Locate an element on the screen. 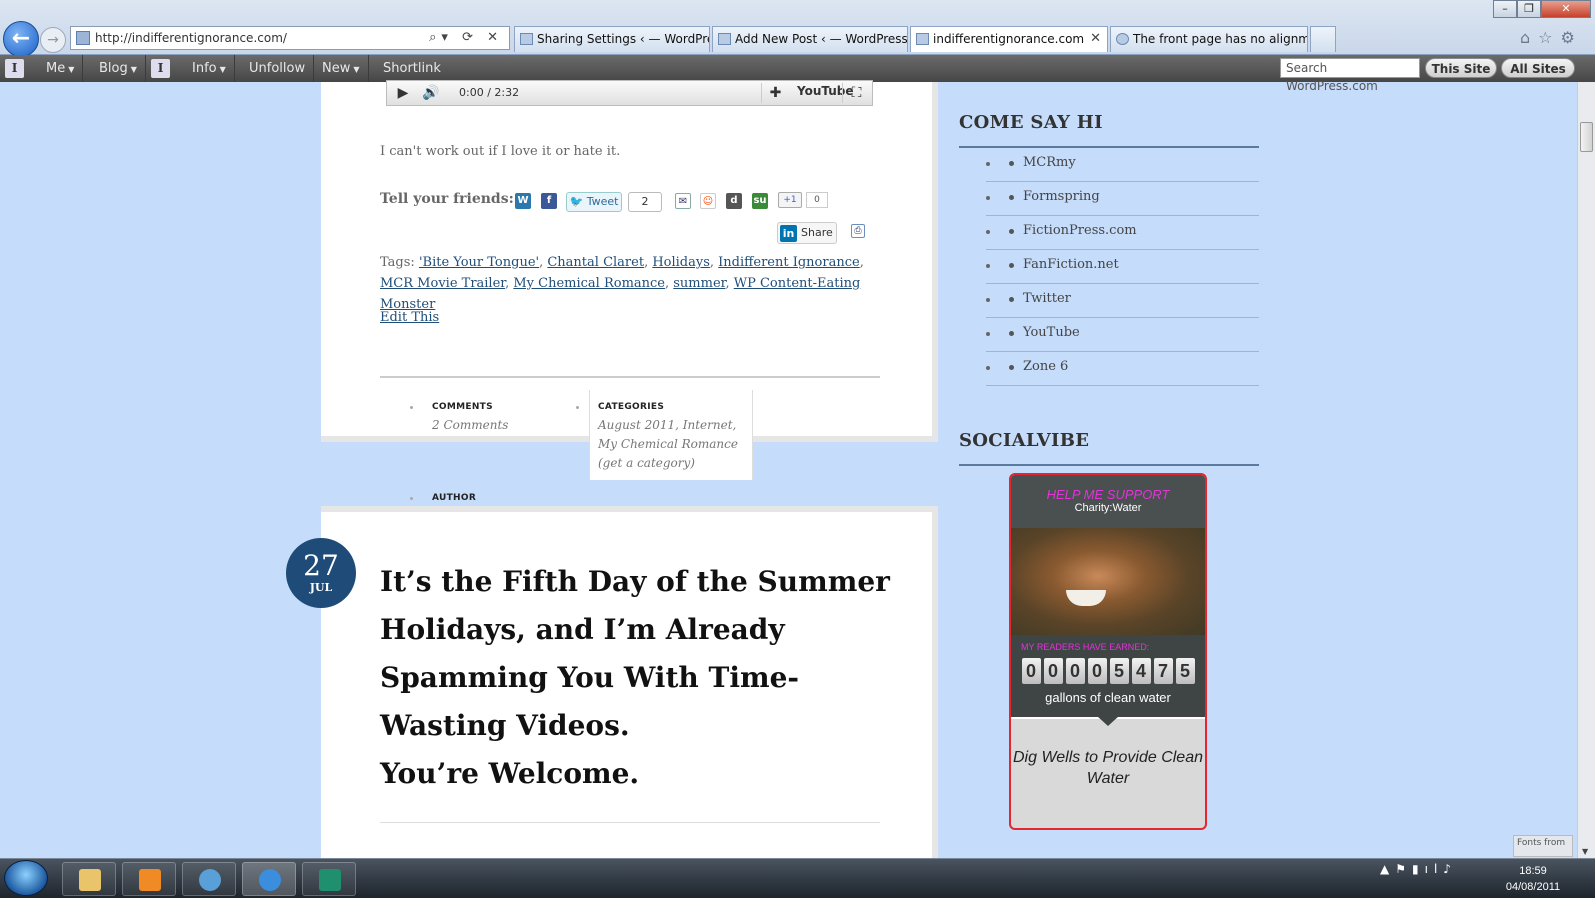 This screenshot has height=898, width=1595. taskbar-internet-explorer-icon is located at coordinates (269, 879).